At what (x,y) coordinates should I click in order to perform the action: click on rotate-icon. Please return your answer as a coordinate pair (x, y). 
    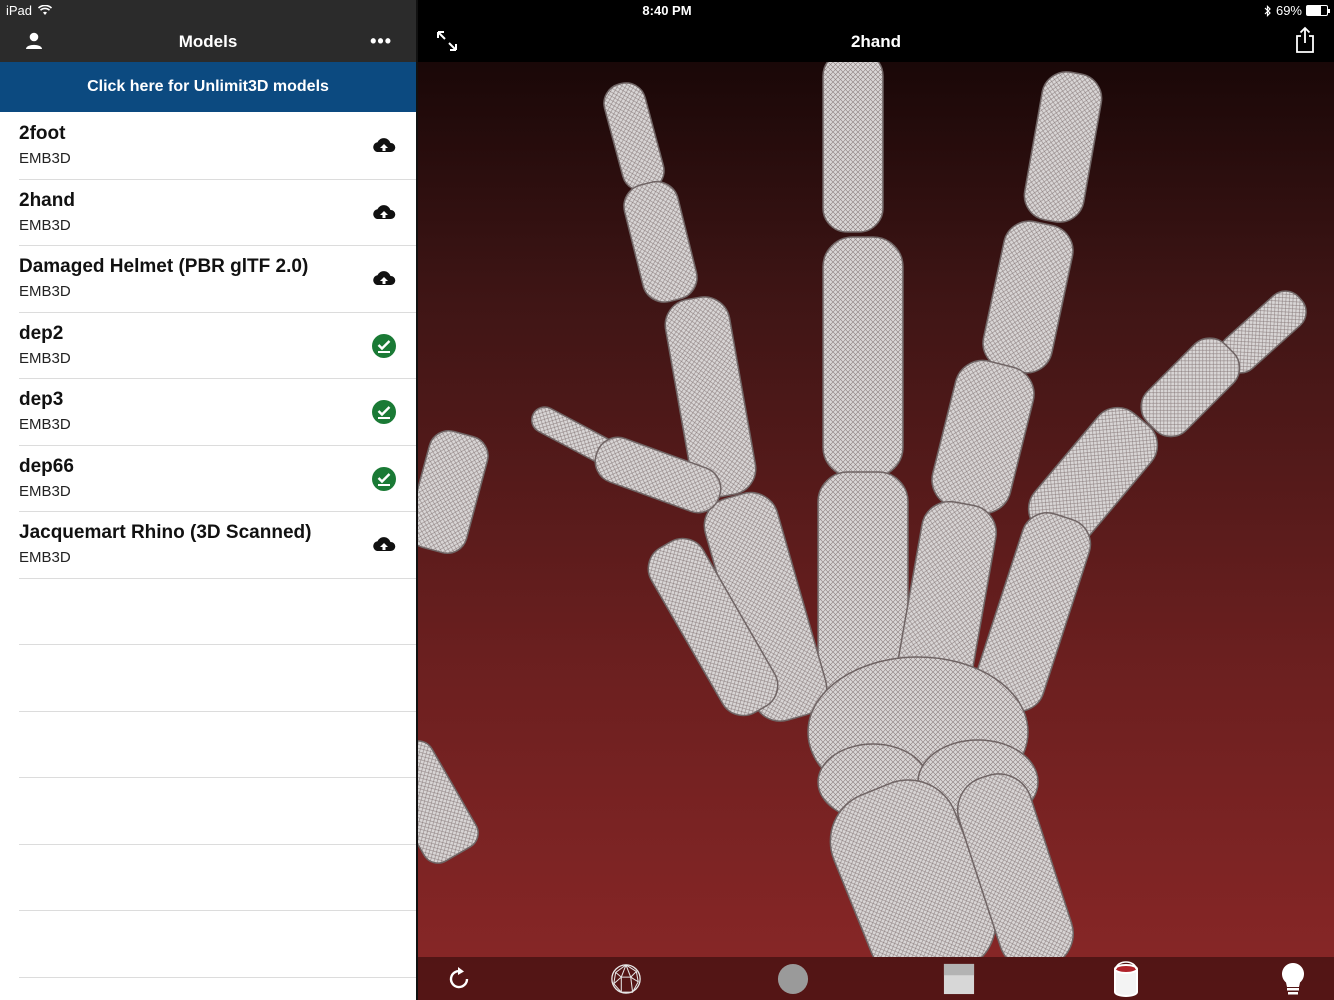
    Looking at the image, I should click on (459, 977).